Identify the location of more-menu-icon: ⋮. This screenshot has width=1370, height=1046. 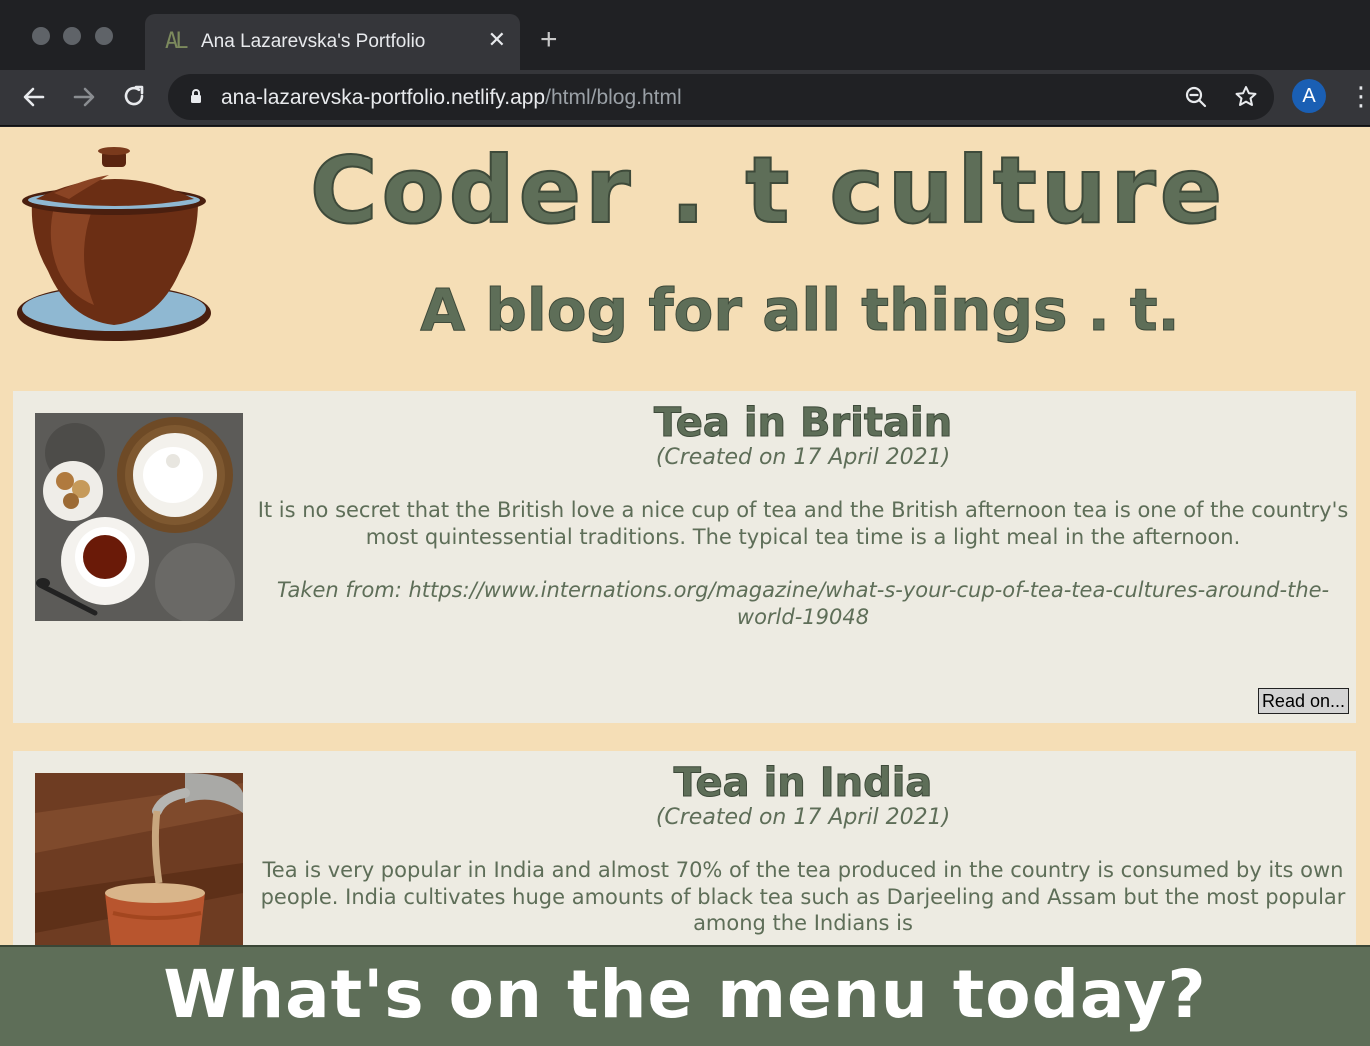
(1359, 97).